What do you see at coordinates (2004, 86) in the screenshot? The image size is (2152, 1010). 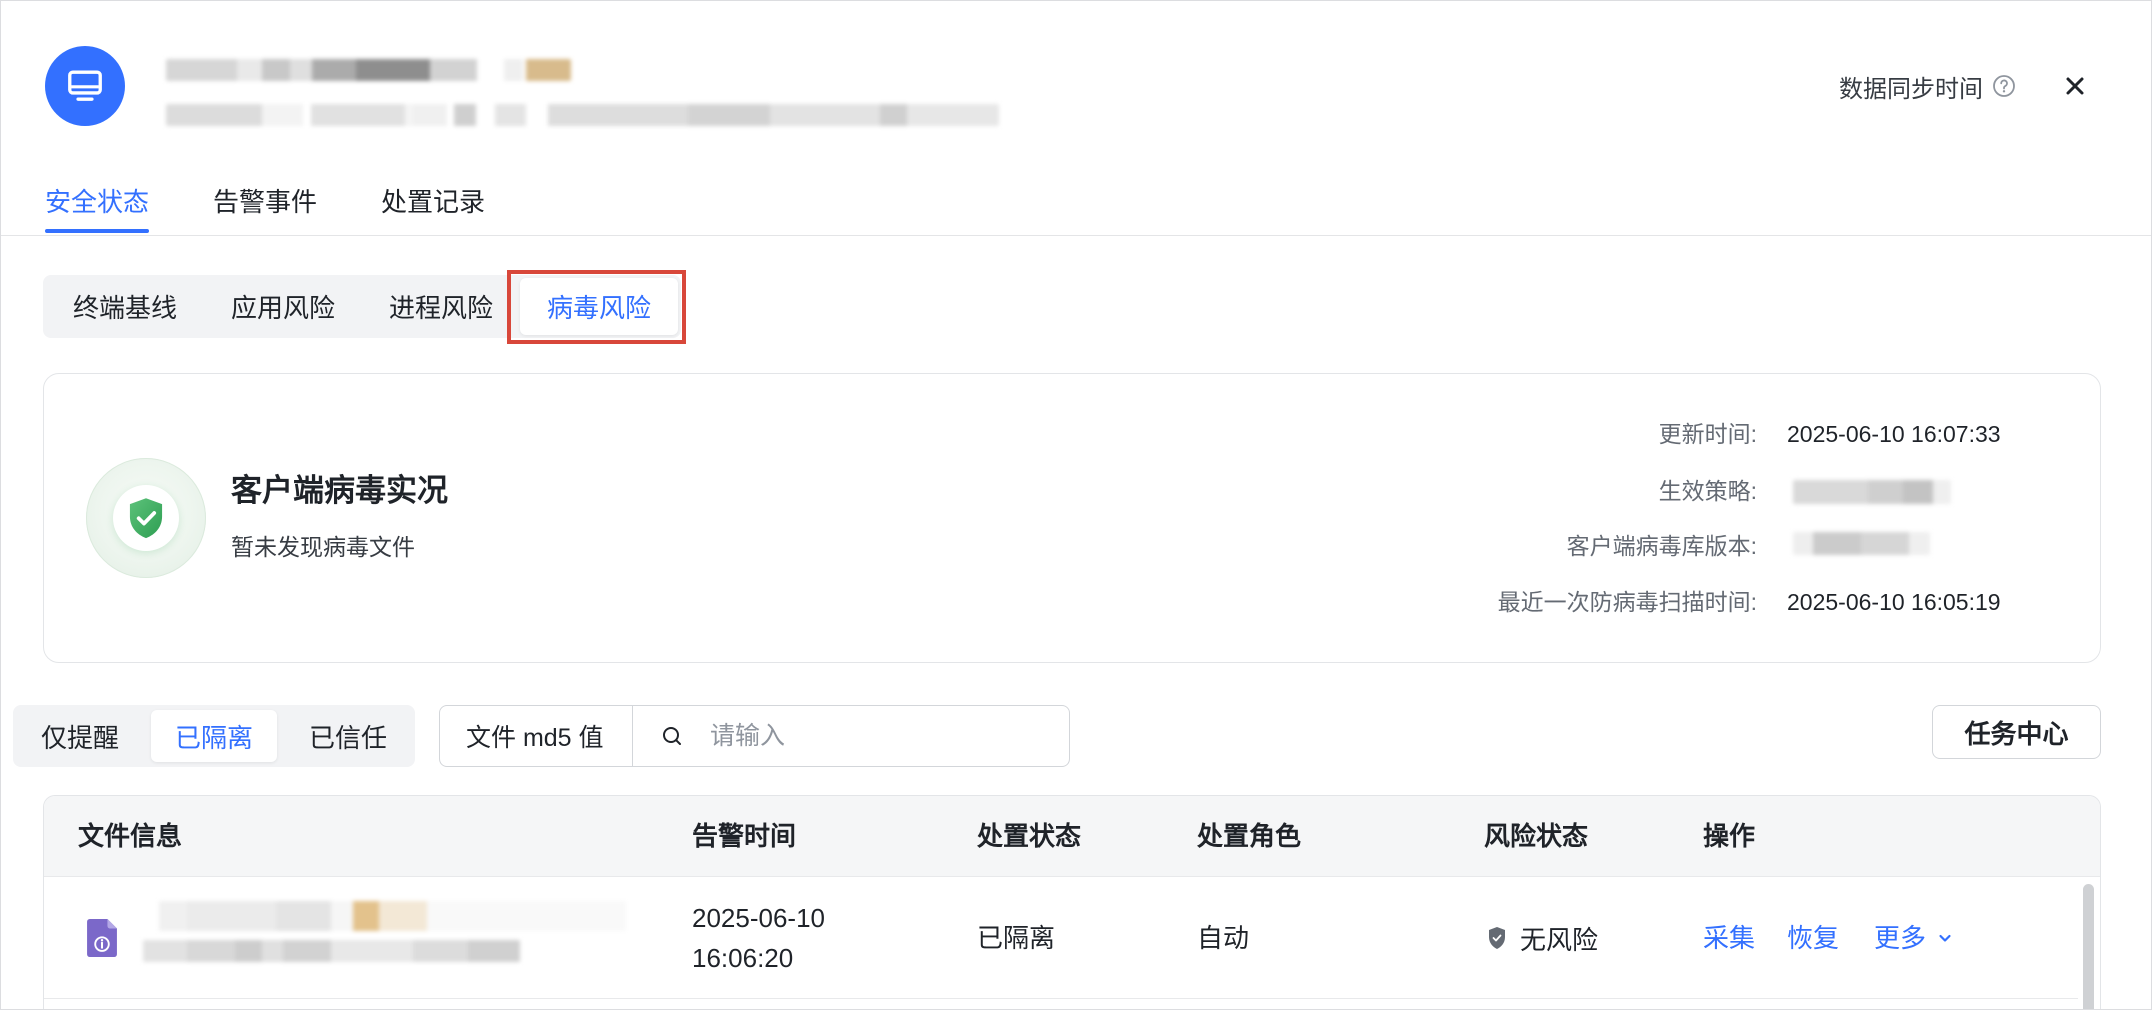 I see `question-circle-icon` at bounding box center [2004, 86].